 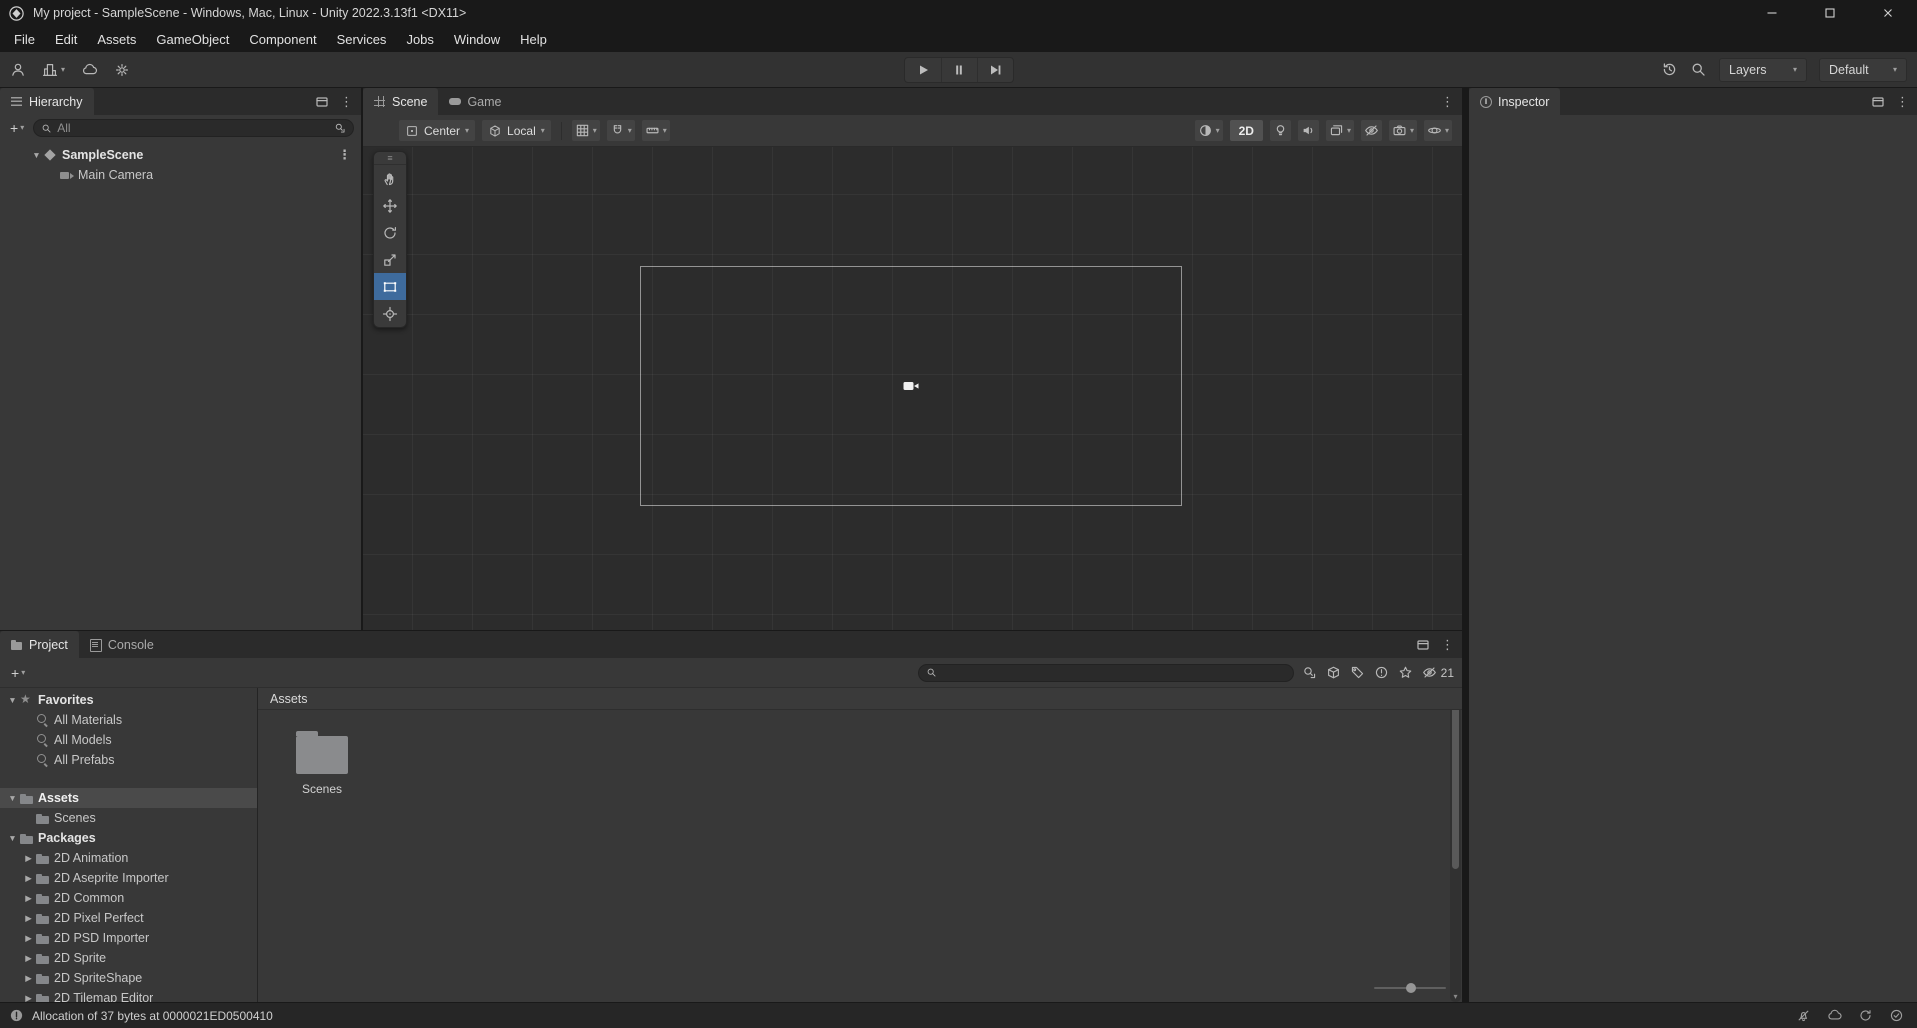 I want to click on icon-size-slider, so click(x=1410, y=988).